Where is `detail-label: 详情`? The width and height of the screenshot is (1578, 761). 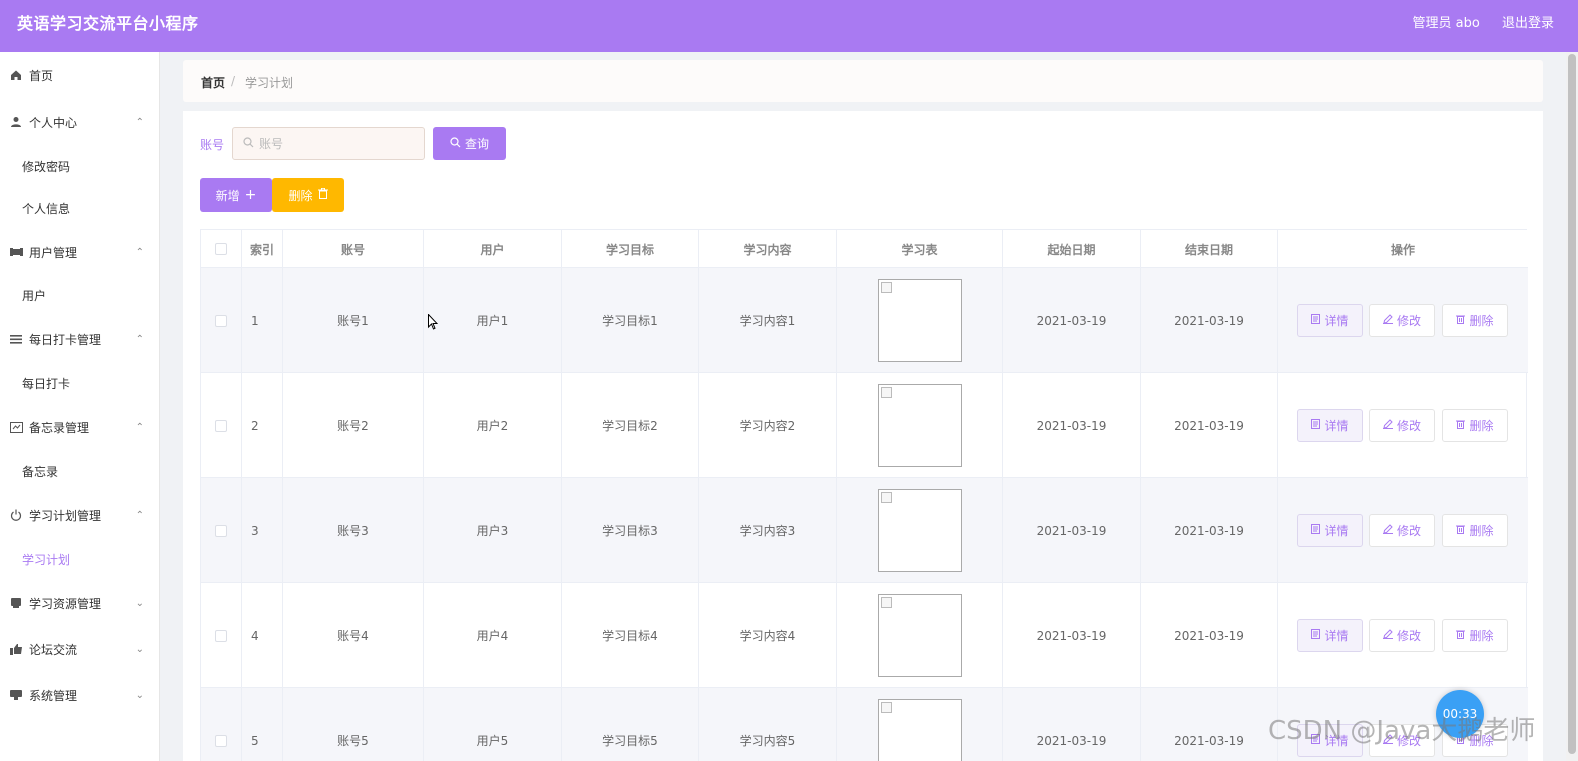
detail-label: 详情 is located at coordinates (1336, 636).